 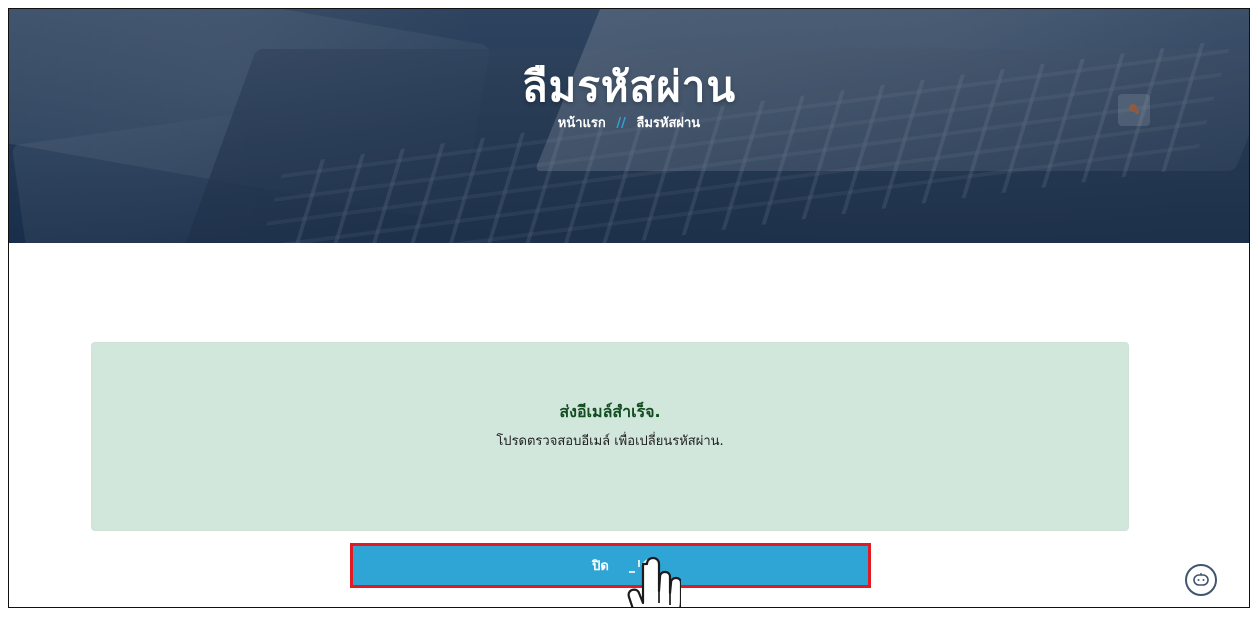 What do you see at coordinates (610, 411) in the screenshot?
I see `success-title: ส่งอีเมล์สำเร็จ.` at bounding box center [610, 411].